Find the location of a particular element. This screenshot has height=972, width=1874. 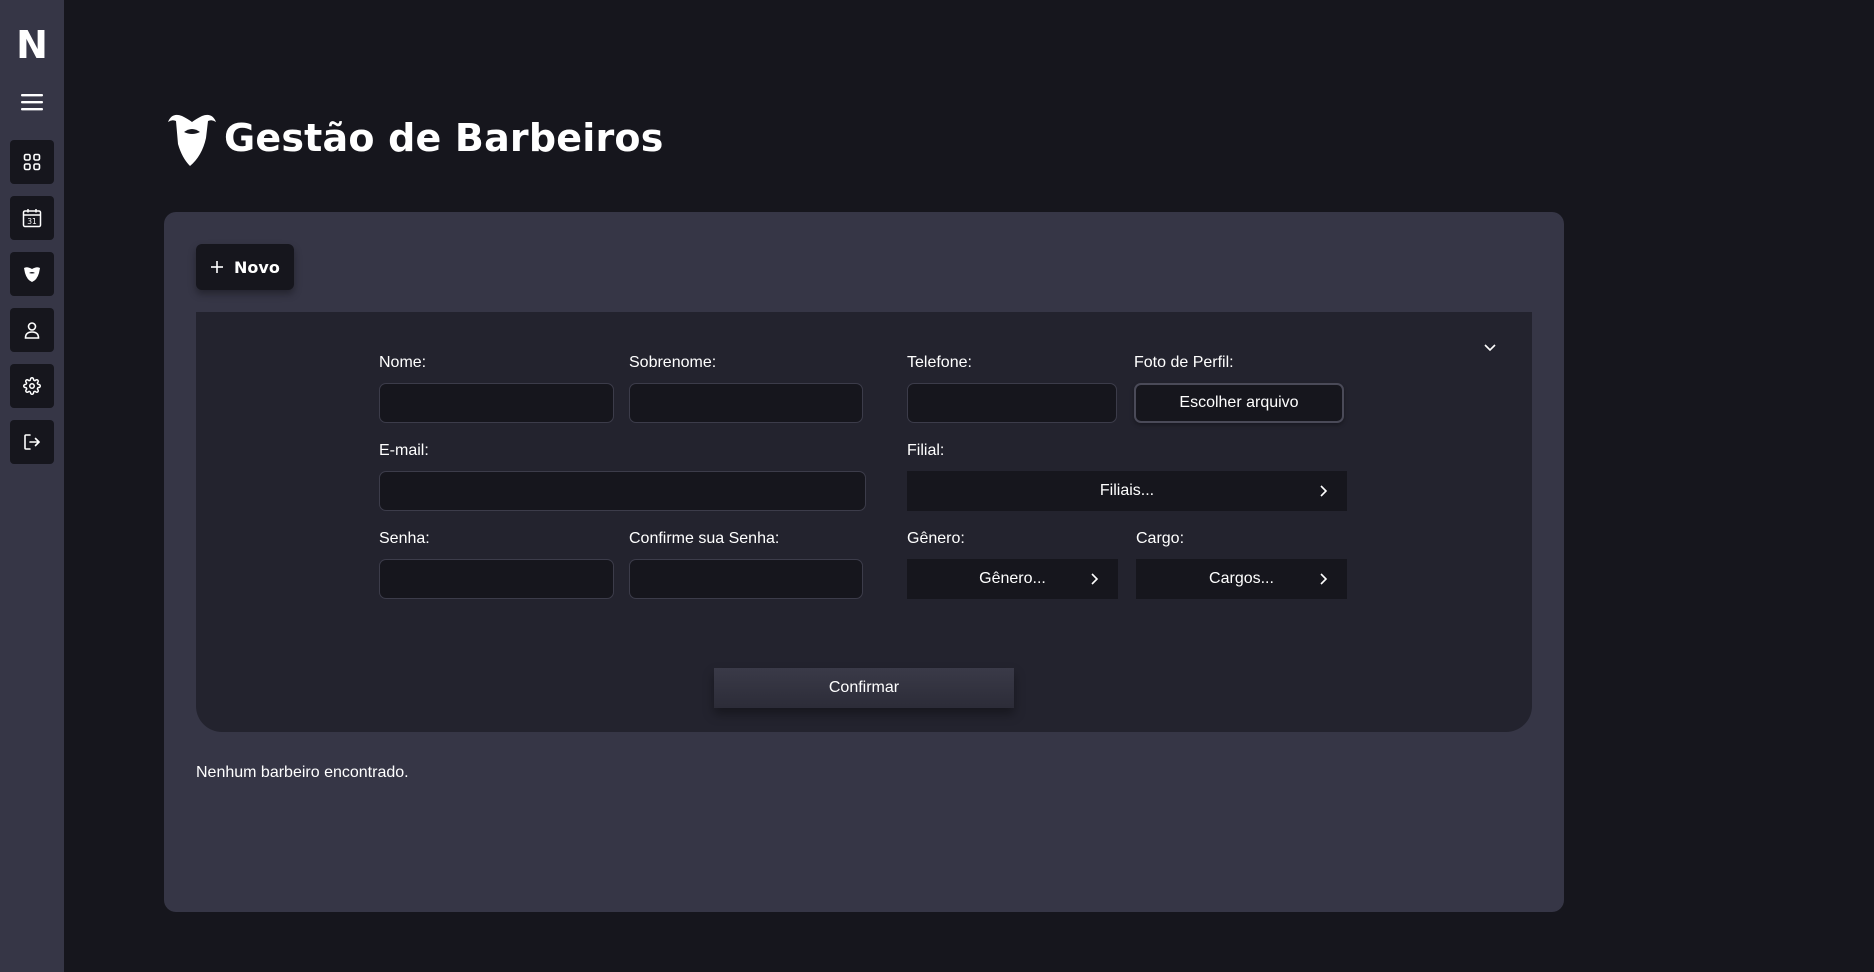

empty-list-message: Nenhum barbeiro encontrado. is located at coordinates (302, 772).